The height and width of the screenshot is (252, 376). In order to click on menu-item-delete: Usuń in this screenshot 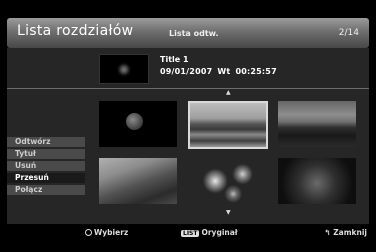, I will do `click(46, 166)`.